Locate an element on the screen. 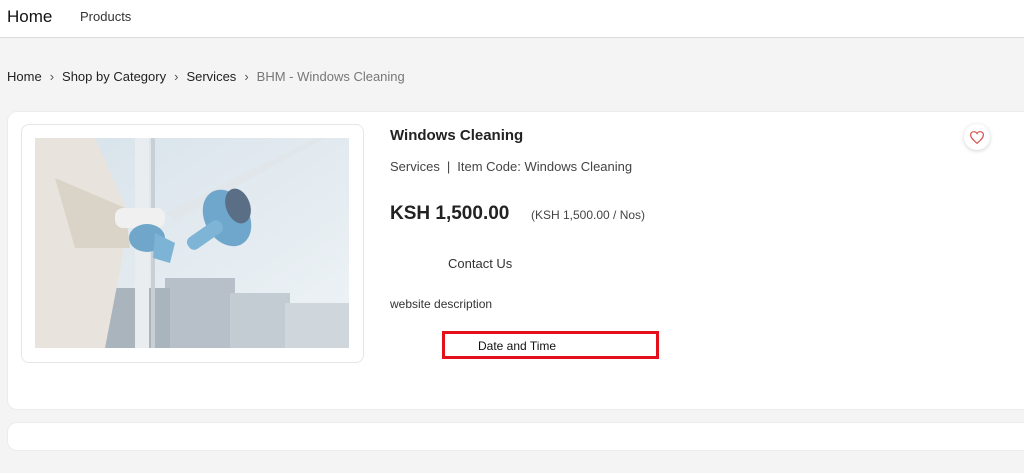 Image resolution: width=1024 pixels, height=473 pixels. top-navbar: Home Products is located at coordinates (512, 19).